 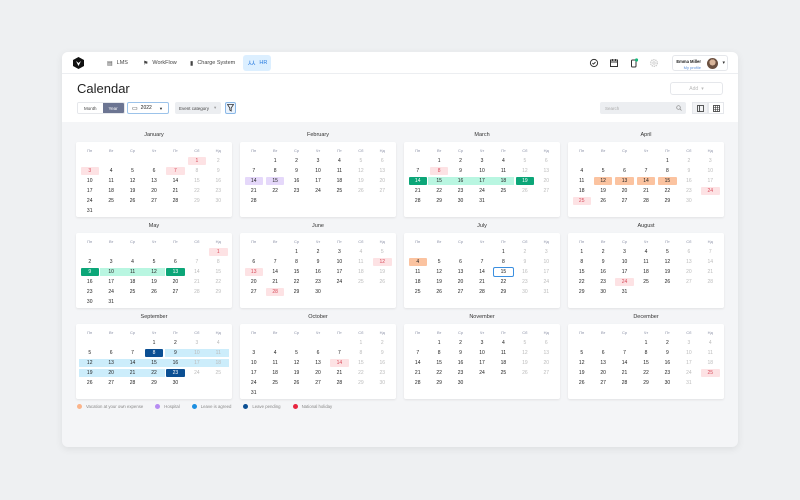 I want to click on day-cell: 13, so click(x=603, y=363).